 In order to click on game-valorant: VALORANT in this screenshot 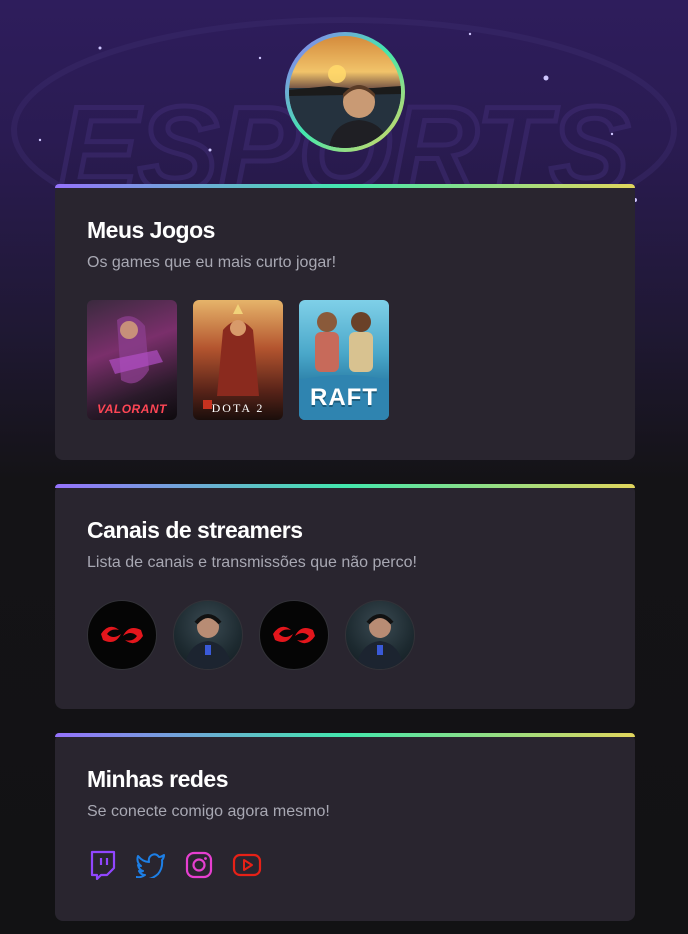, I will do `click(132, 360)`.